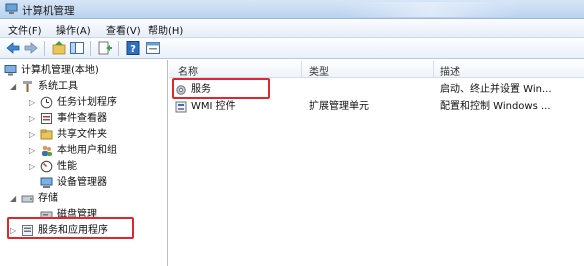  Describe the element at coordinates (11, 8) in the screenshot. I see `computer-management-icon` at that location.